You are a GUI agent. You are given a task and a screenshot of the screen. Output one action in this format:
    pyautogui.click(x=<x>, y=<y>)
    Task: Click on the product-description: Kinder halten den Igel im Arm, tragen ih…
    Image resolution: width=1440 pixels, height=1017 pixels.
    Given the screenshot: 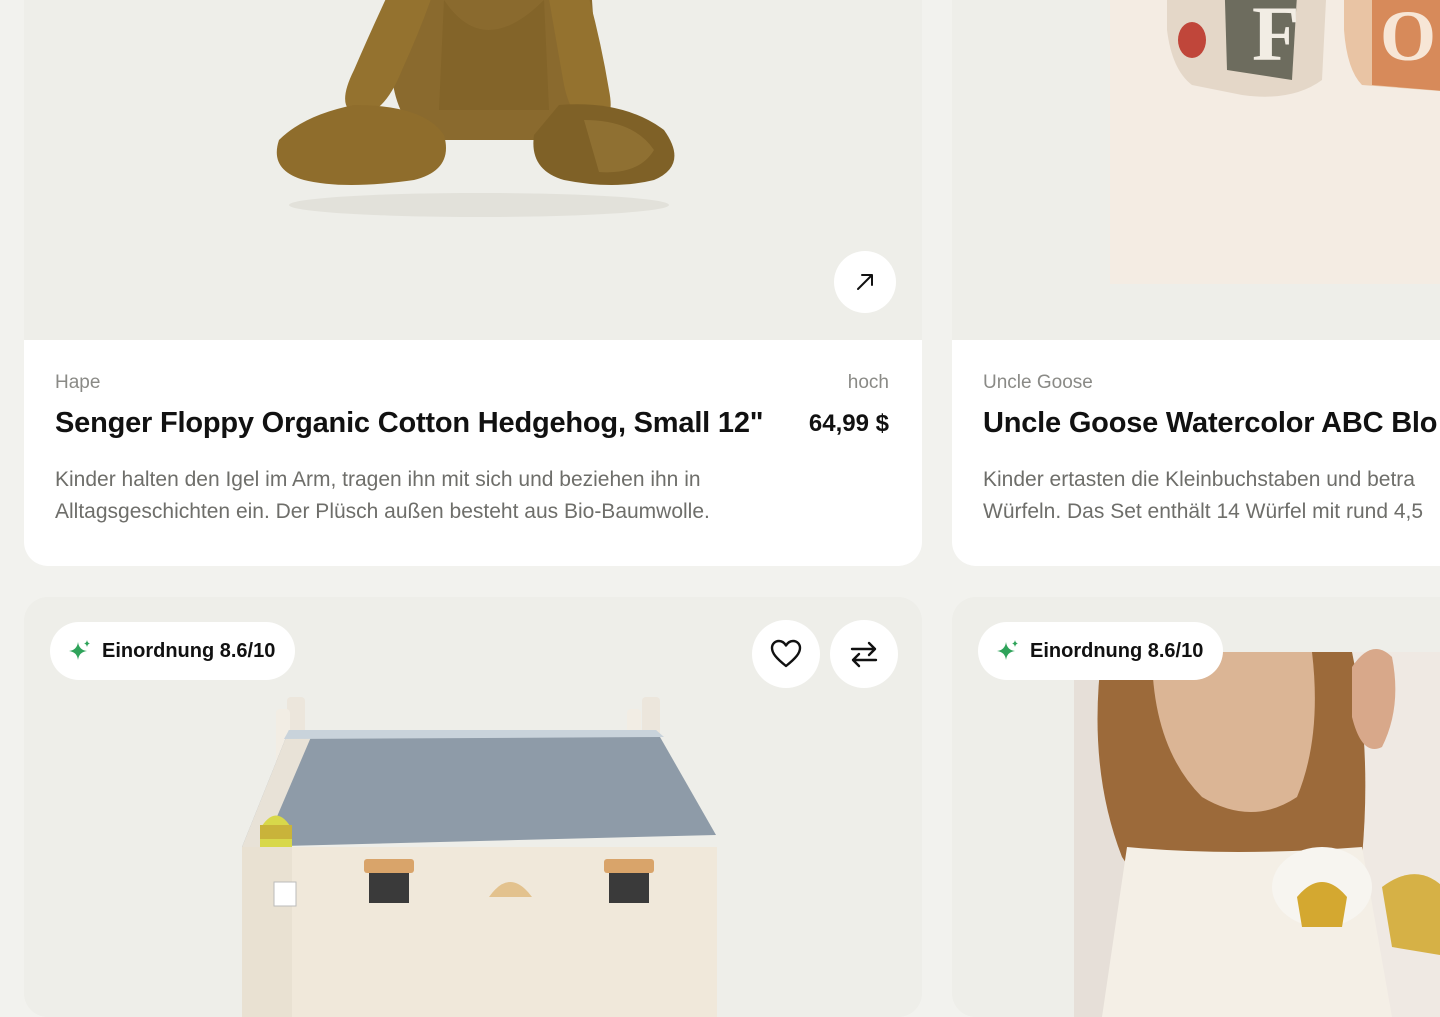 What is the action you would take?
    pyautogui.click(x=382, y=495)
    